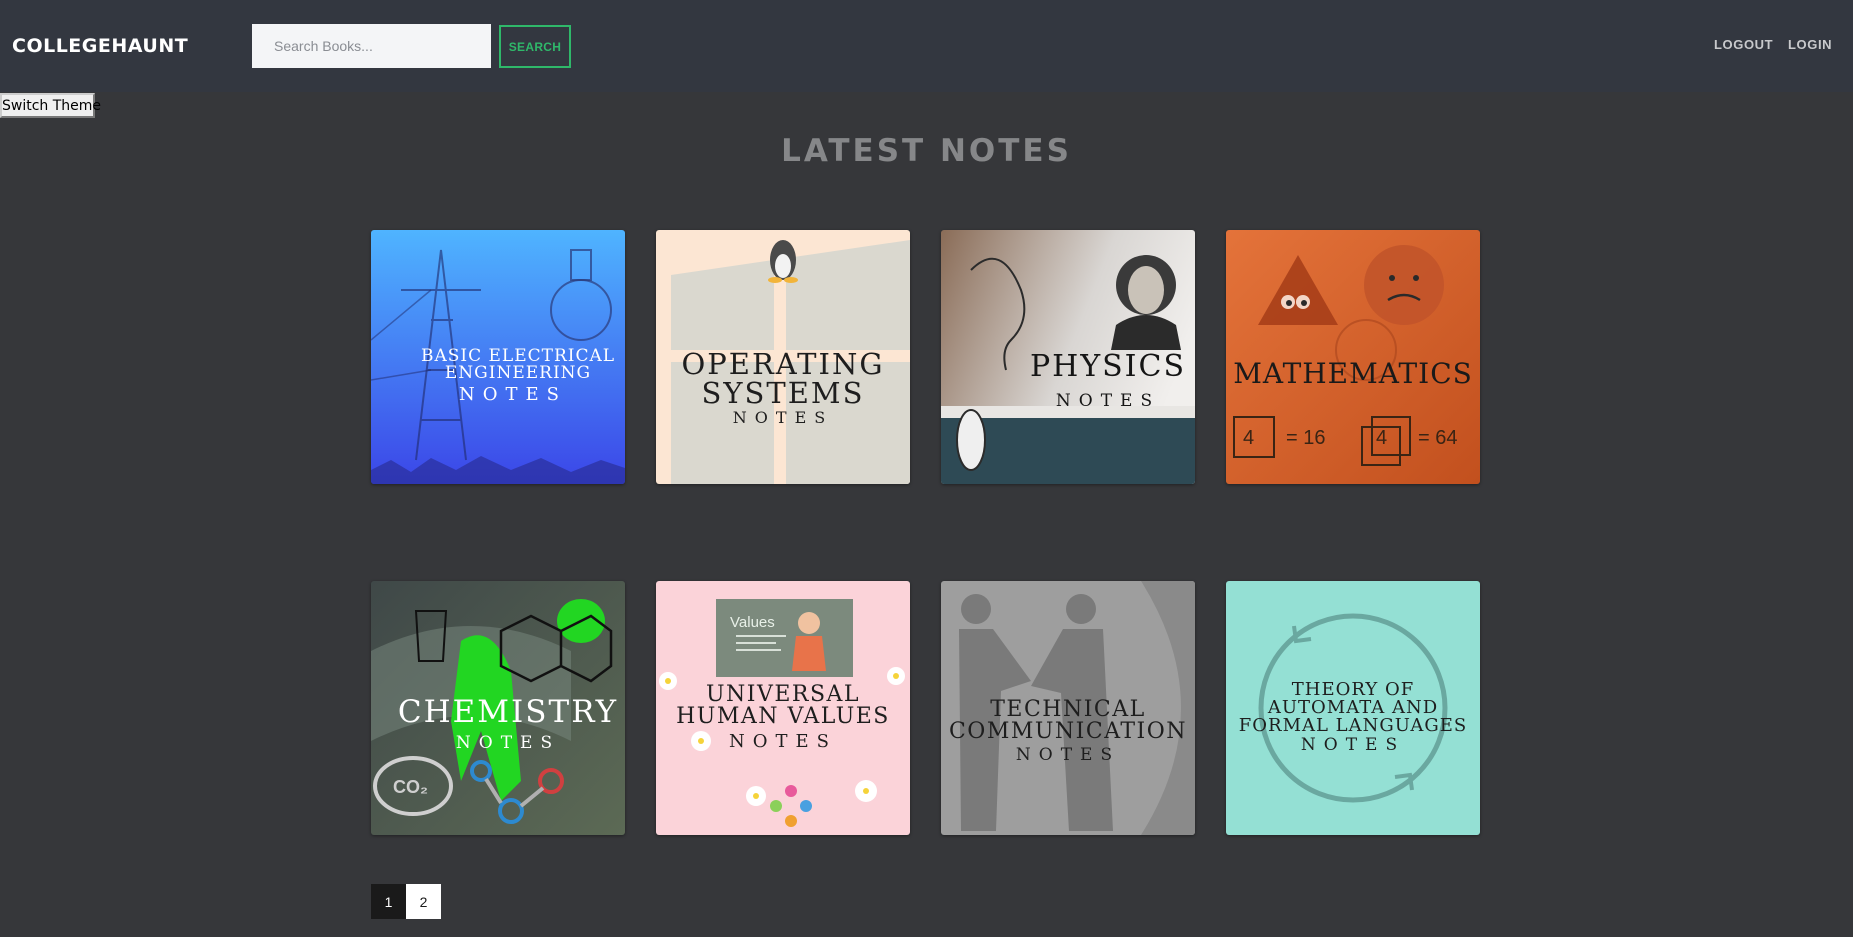 The image size is (1853, 937). Describe the element at coordinates (518, 364) in the screenshot. I see `note-card-title: BASIC ELECTRICAL ENGINEERING` at that location.